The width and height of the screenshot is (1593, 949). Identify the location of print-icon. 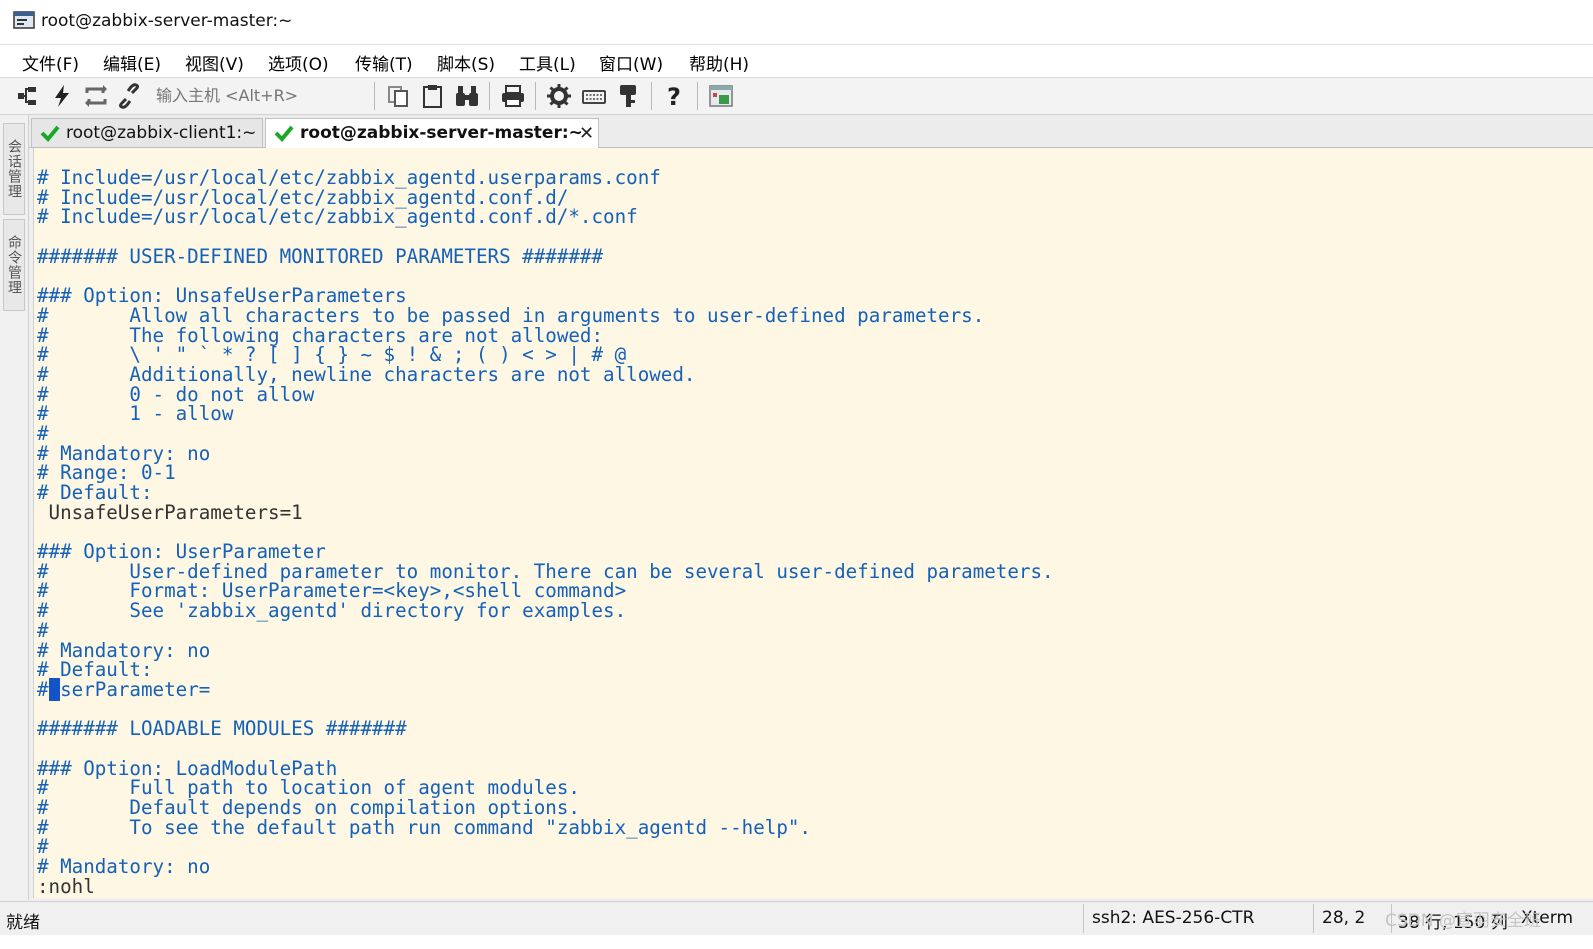
(513, 96).